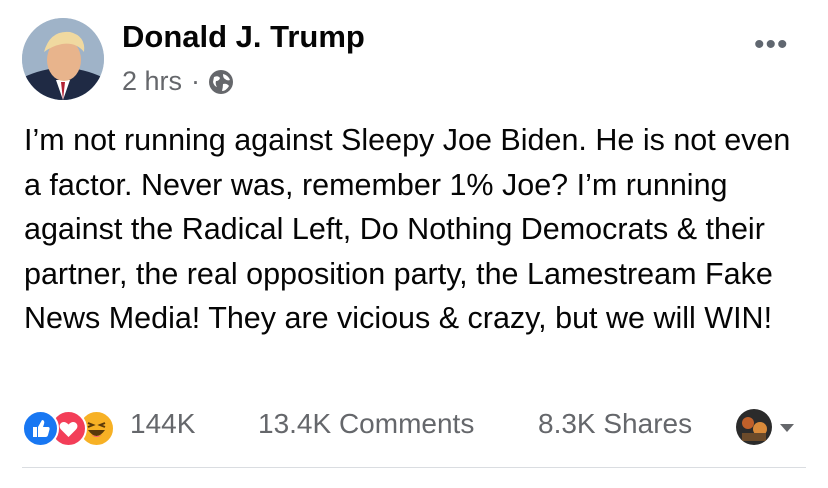 The height and width of the screenshot is (488, 828). I want to click on shares-count: 8.3K Shares, so click(615, 424).